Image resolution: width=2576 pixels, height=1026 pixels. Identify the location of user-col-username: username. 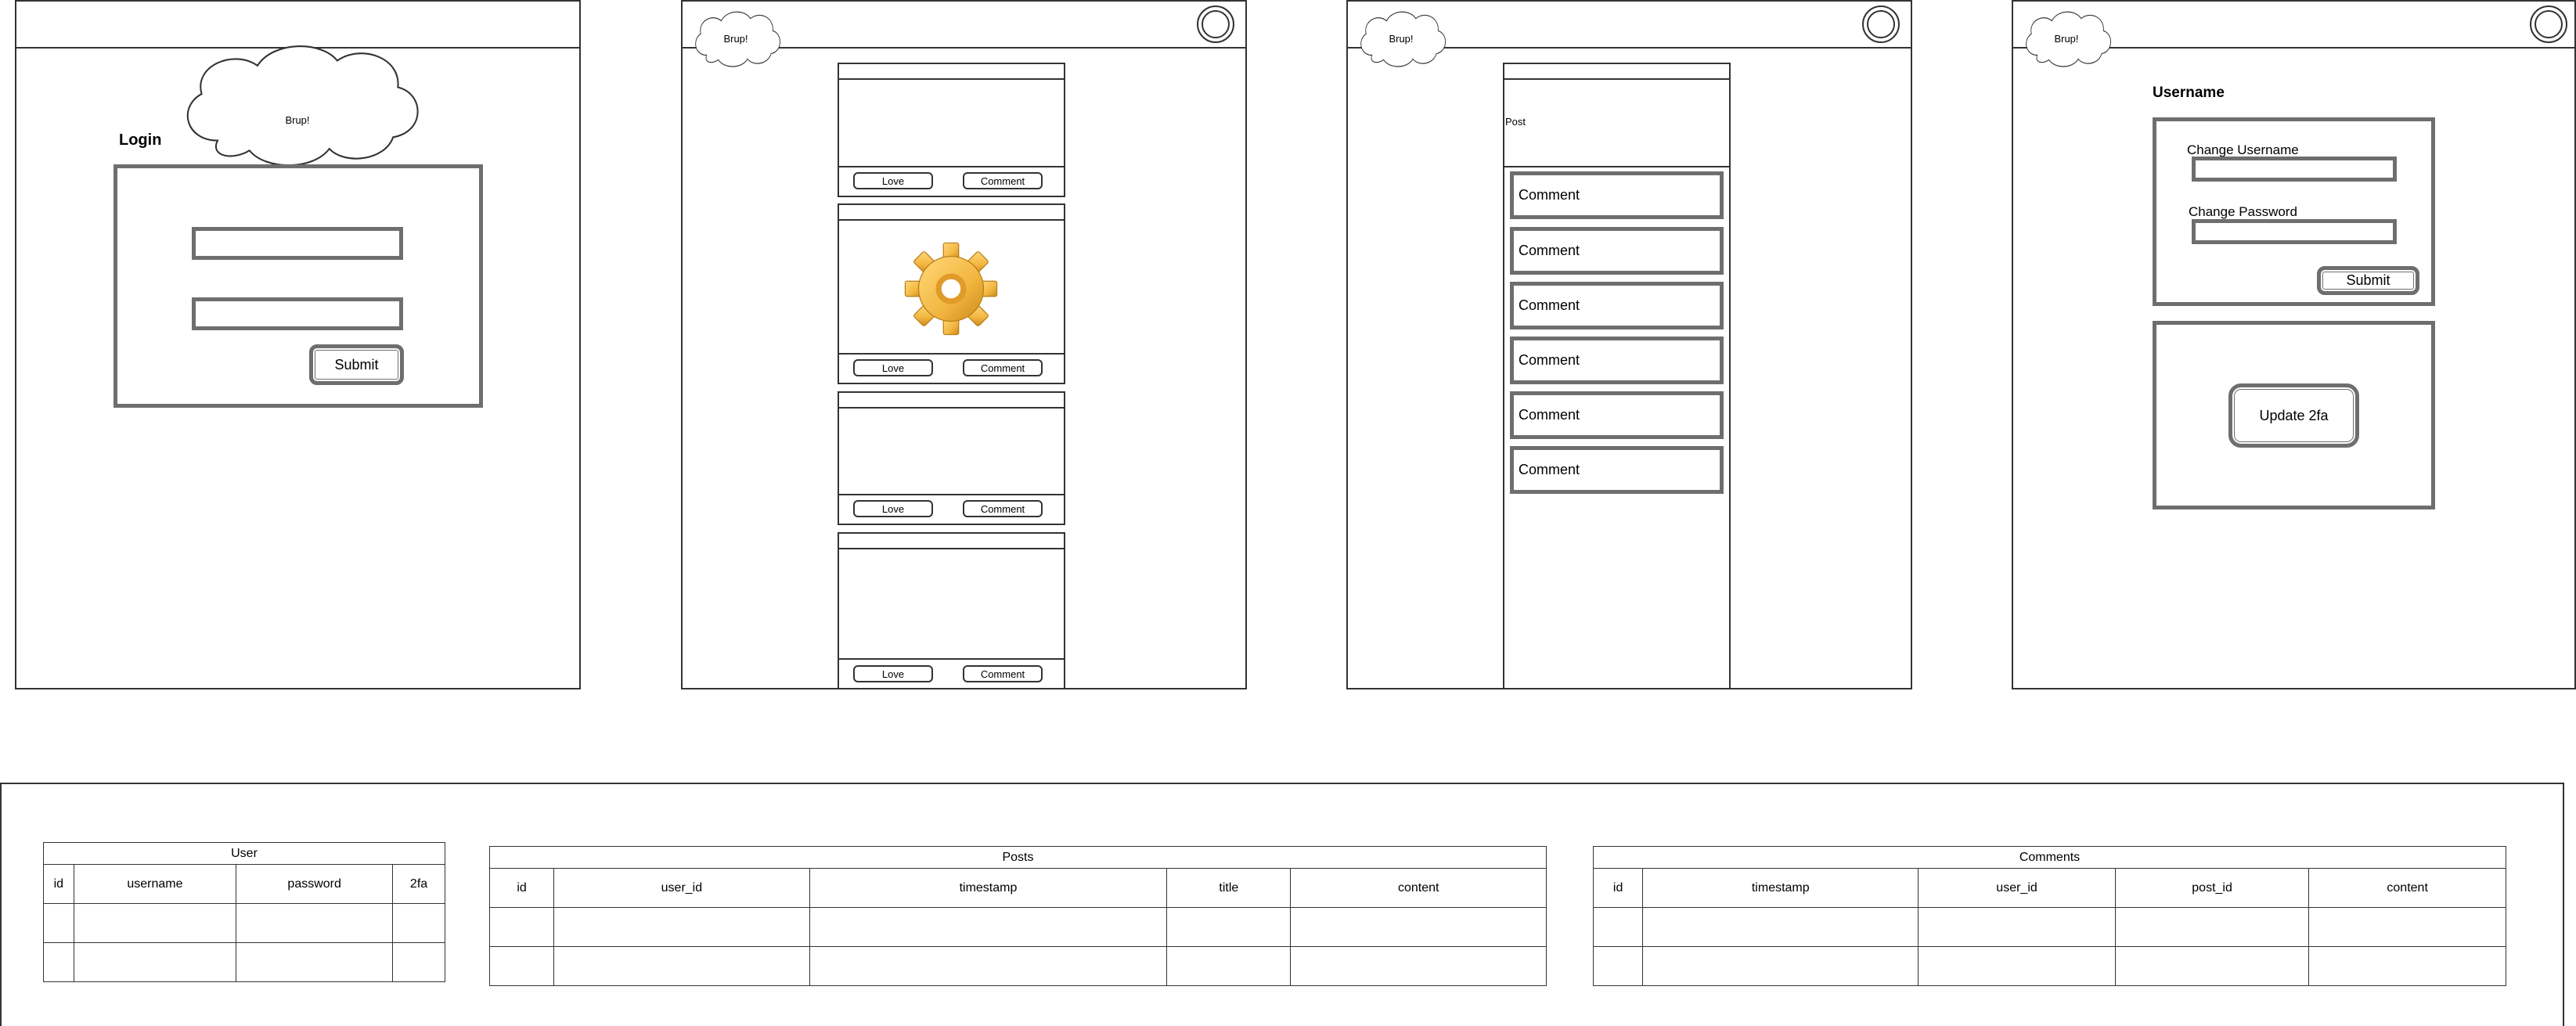
(155, 884).